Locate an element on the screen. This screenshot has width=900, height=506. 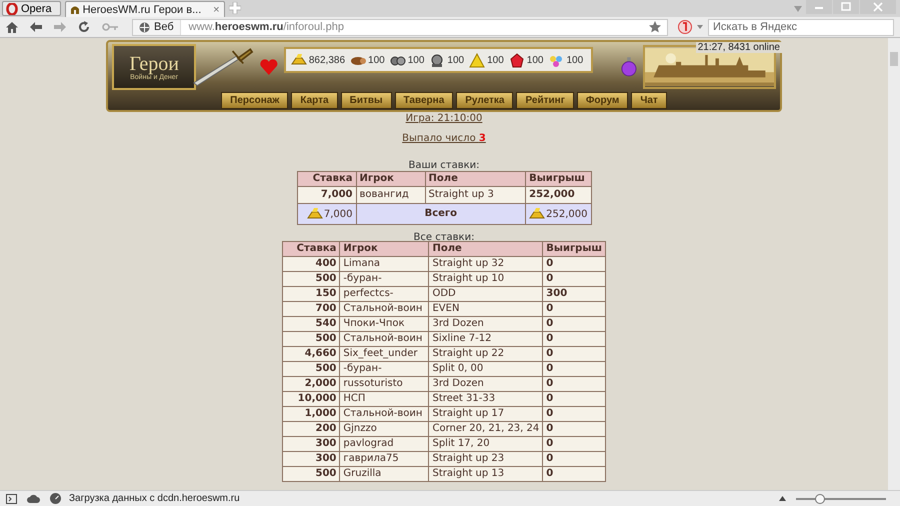
web-badge: Веб is located at coordinates (157, 27).